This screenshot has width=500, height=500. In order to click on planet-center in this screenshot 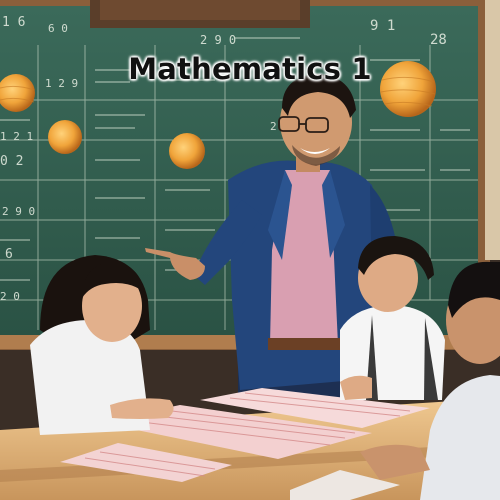, I will do `click(187, 151)`.